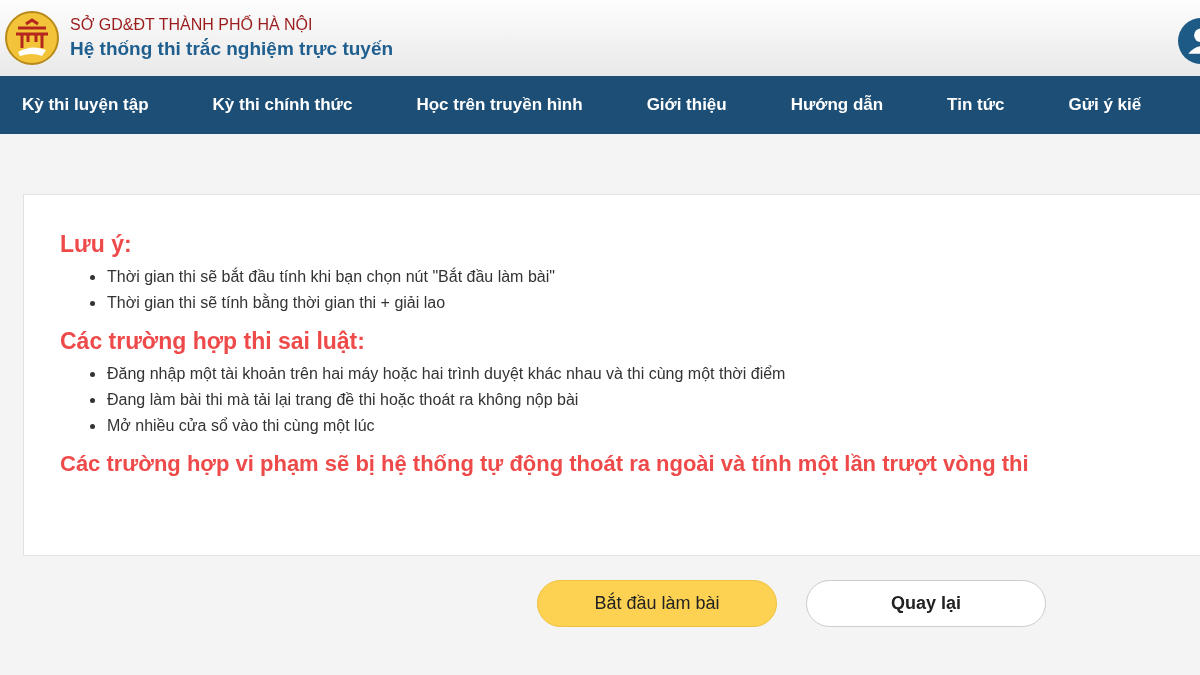 The height and width of the screenshot is (675, 1200). Describe the element at coordinates (331, 276) in the screenshot. I see `list-item-text: Thời gian thi sẽ bắt đầu tính khi bạn chọn nút "Bắt đầu làm bài"` at that location.